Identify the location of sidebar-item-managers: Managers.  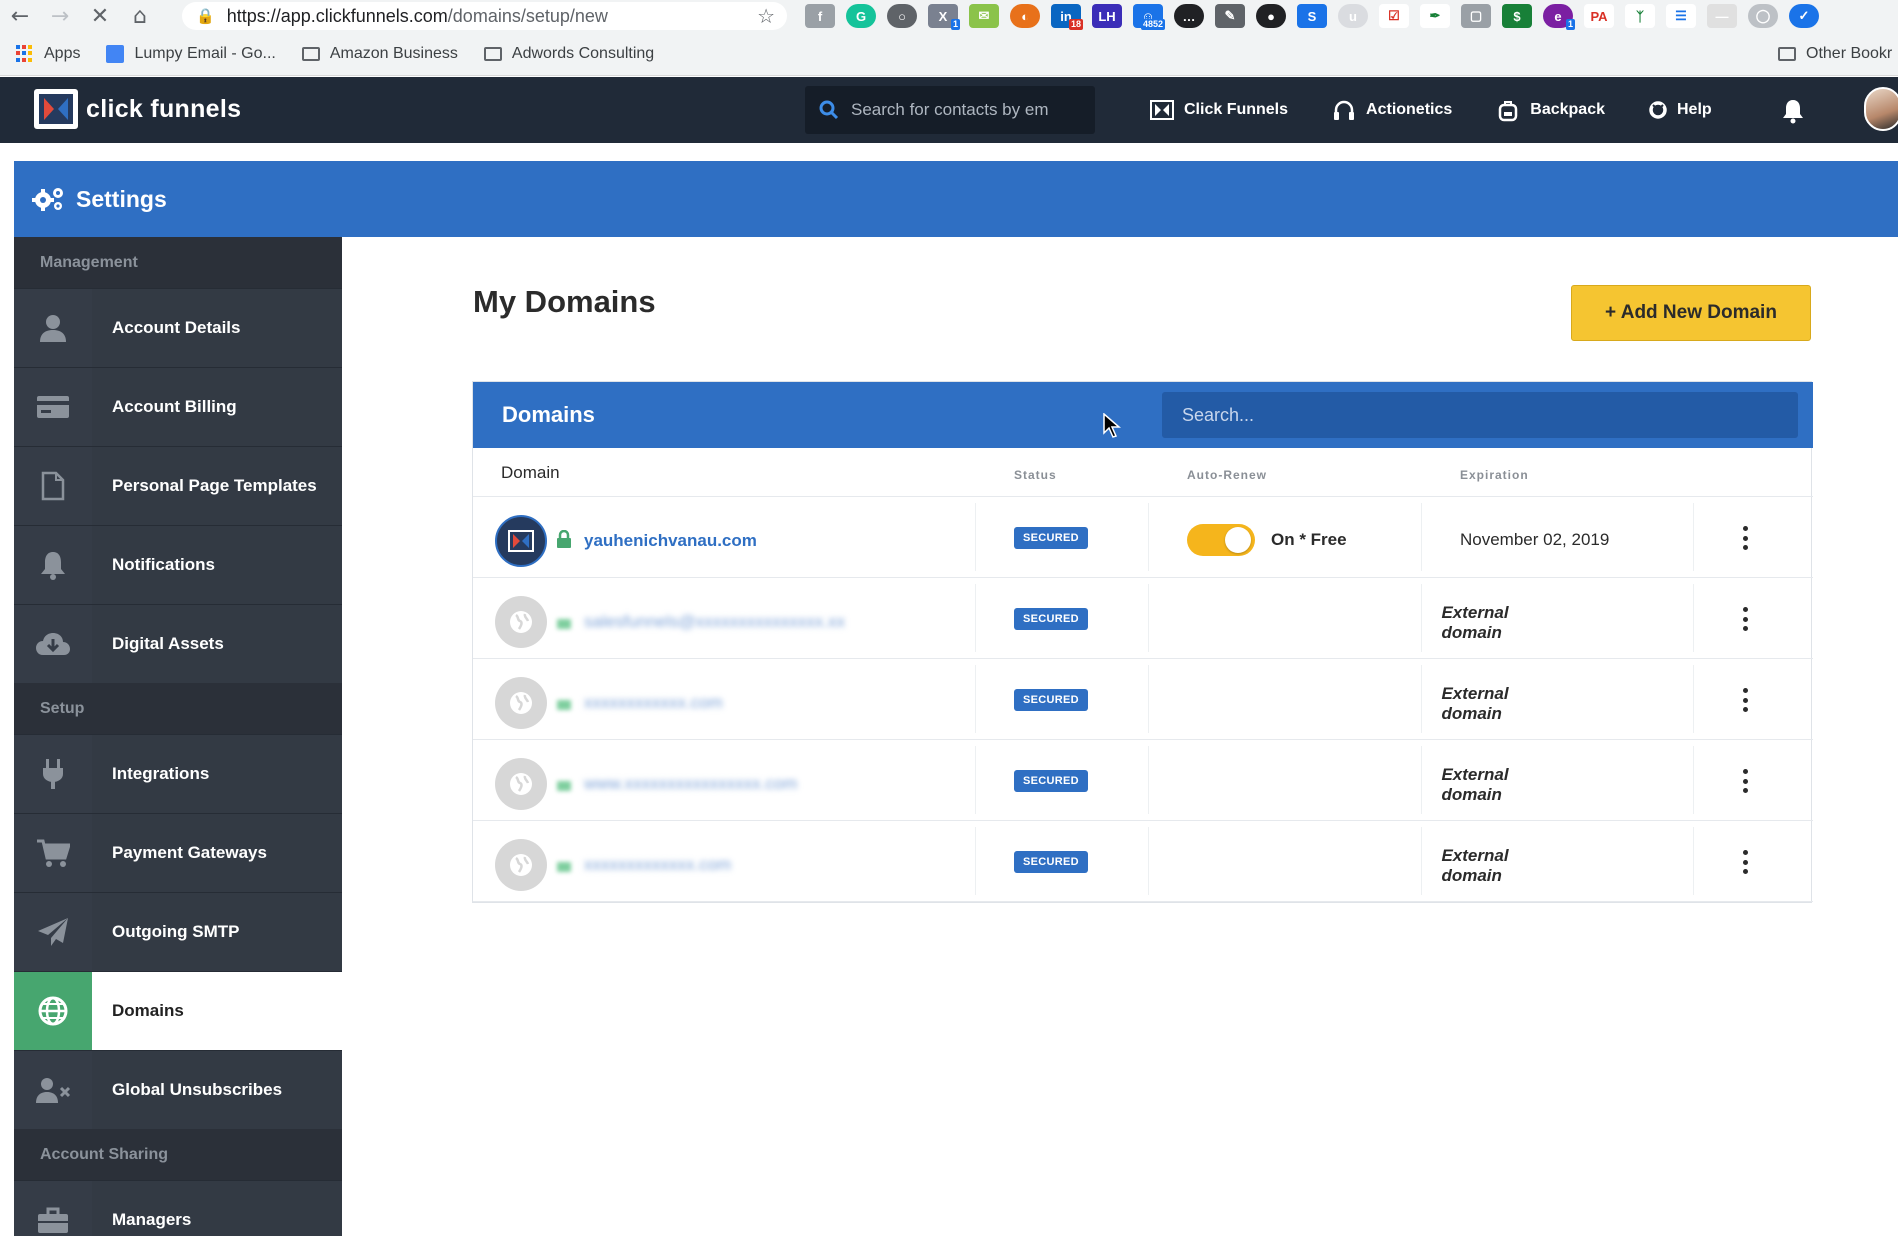
(178, 1208).